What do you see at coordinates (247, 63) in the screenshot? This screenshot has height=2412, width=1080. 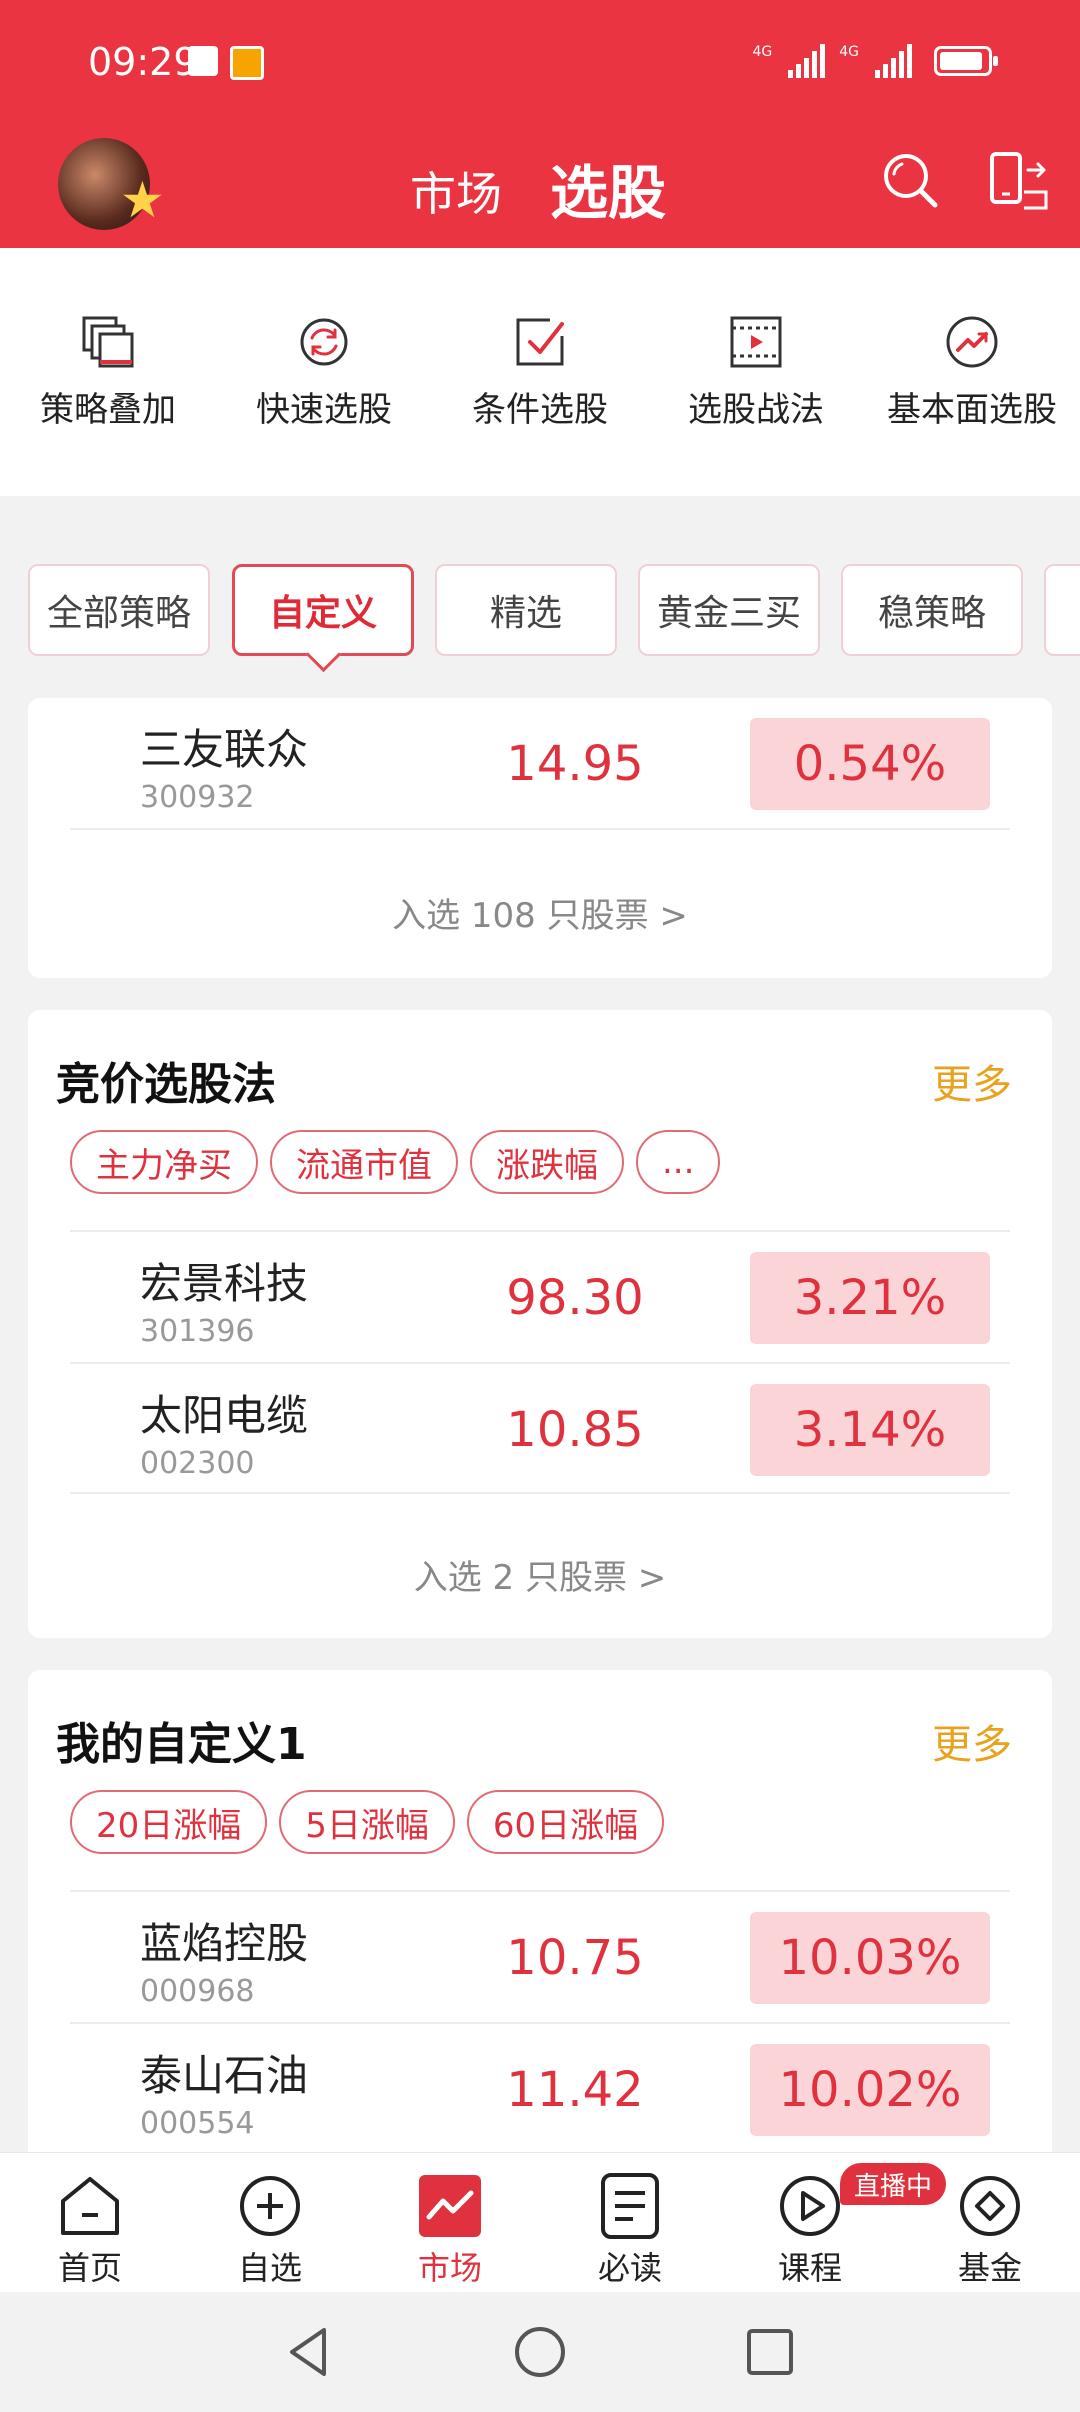 I see `app-notification-icon` at bounding box center [247, 63].